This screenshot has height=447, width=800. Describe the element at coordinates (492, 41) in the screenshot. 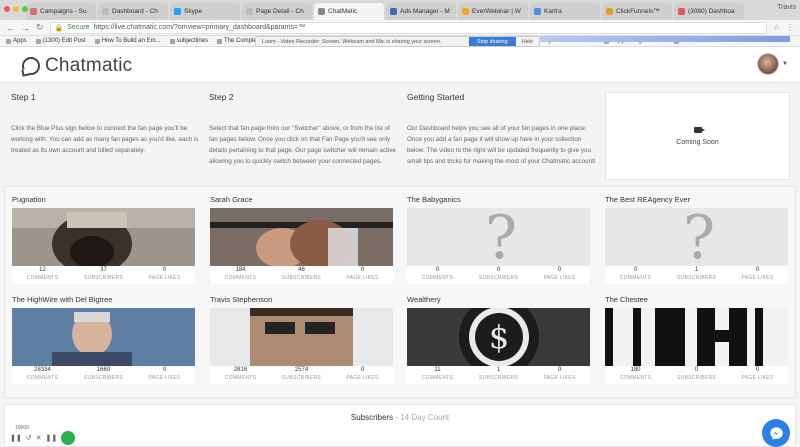

I see `stop-sharing-button: Stop sharing` at that location.